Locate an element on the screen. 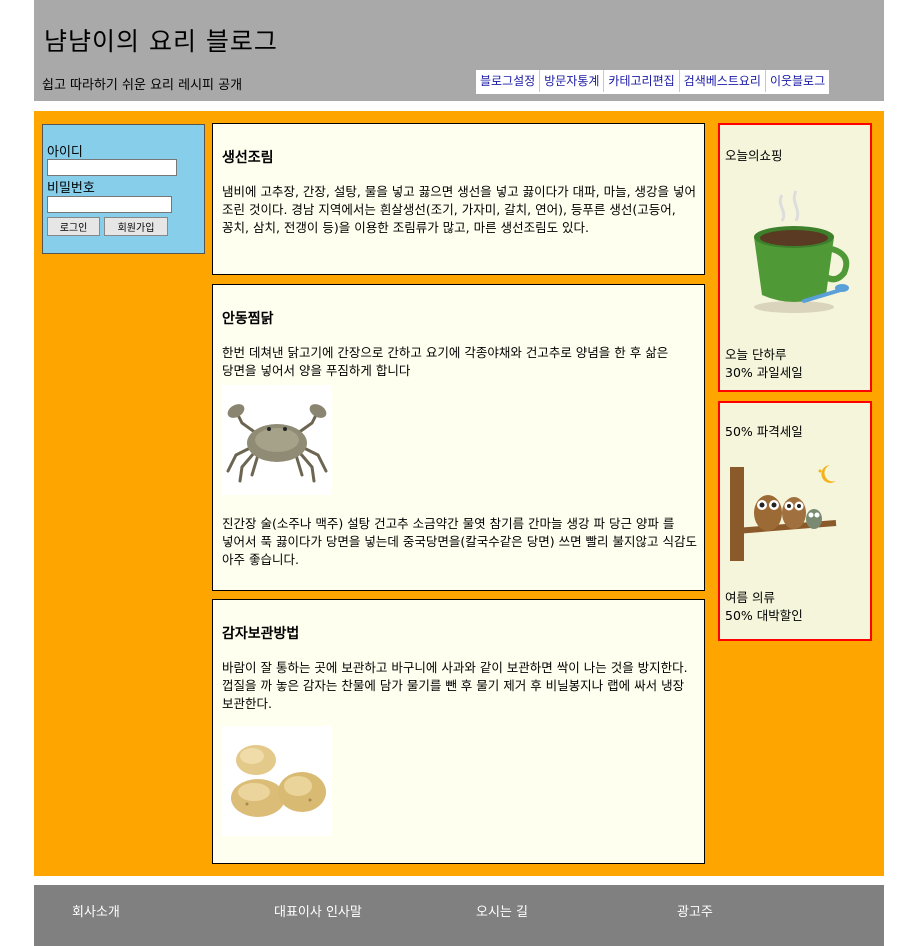 The width and height of the screenshot is (922, 946). ad-today-shopping: 오늘의쇼핑 오늘 단하루 30% 과일세일 is located at coordinates (795, 257).